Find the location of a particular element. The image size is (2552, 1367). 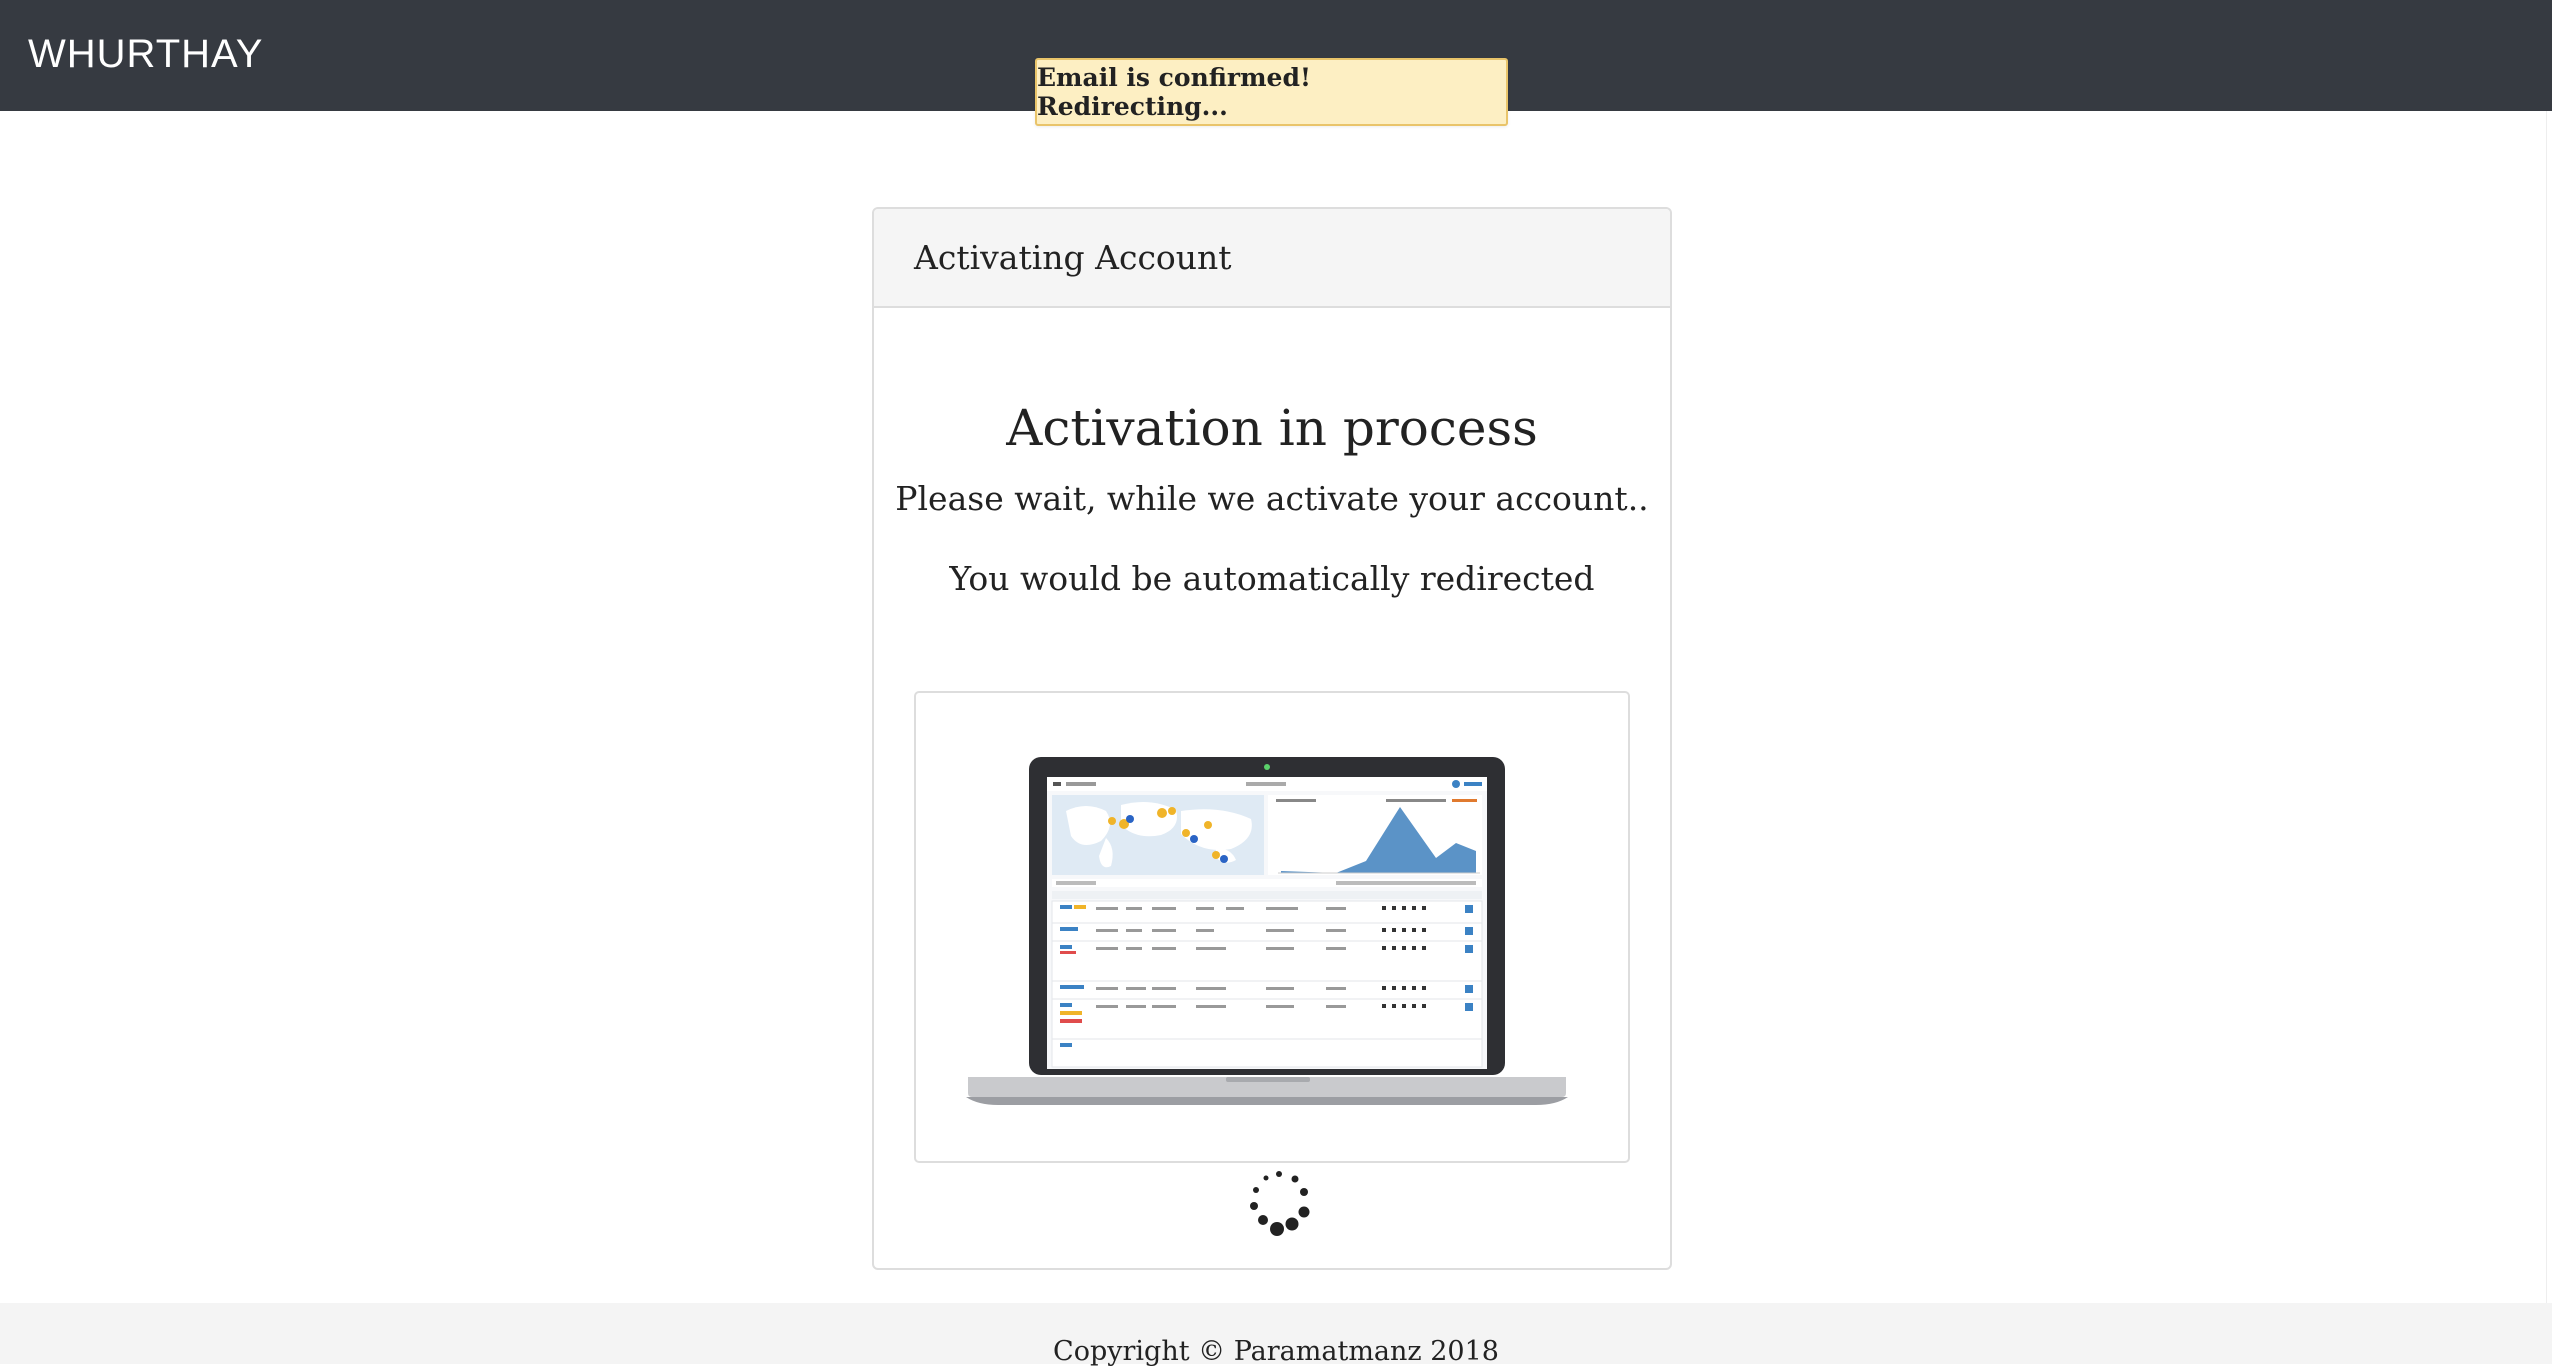

footer: Copyright © Paramatmanz 2018 is located at coordinates (1276, 1335).